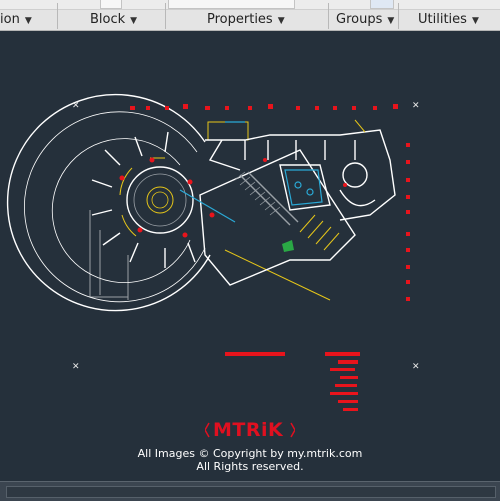  Describe the element at coordinates (248, 430) in the screenshot. I see `mtrik-logo: MTRiK` at that location.